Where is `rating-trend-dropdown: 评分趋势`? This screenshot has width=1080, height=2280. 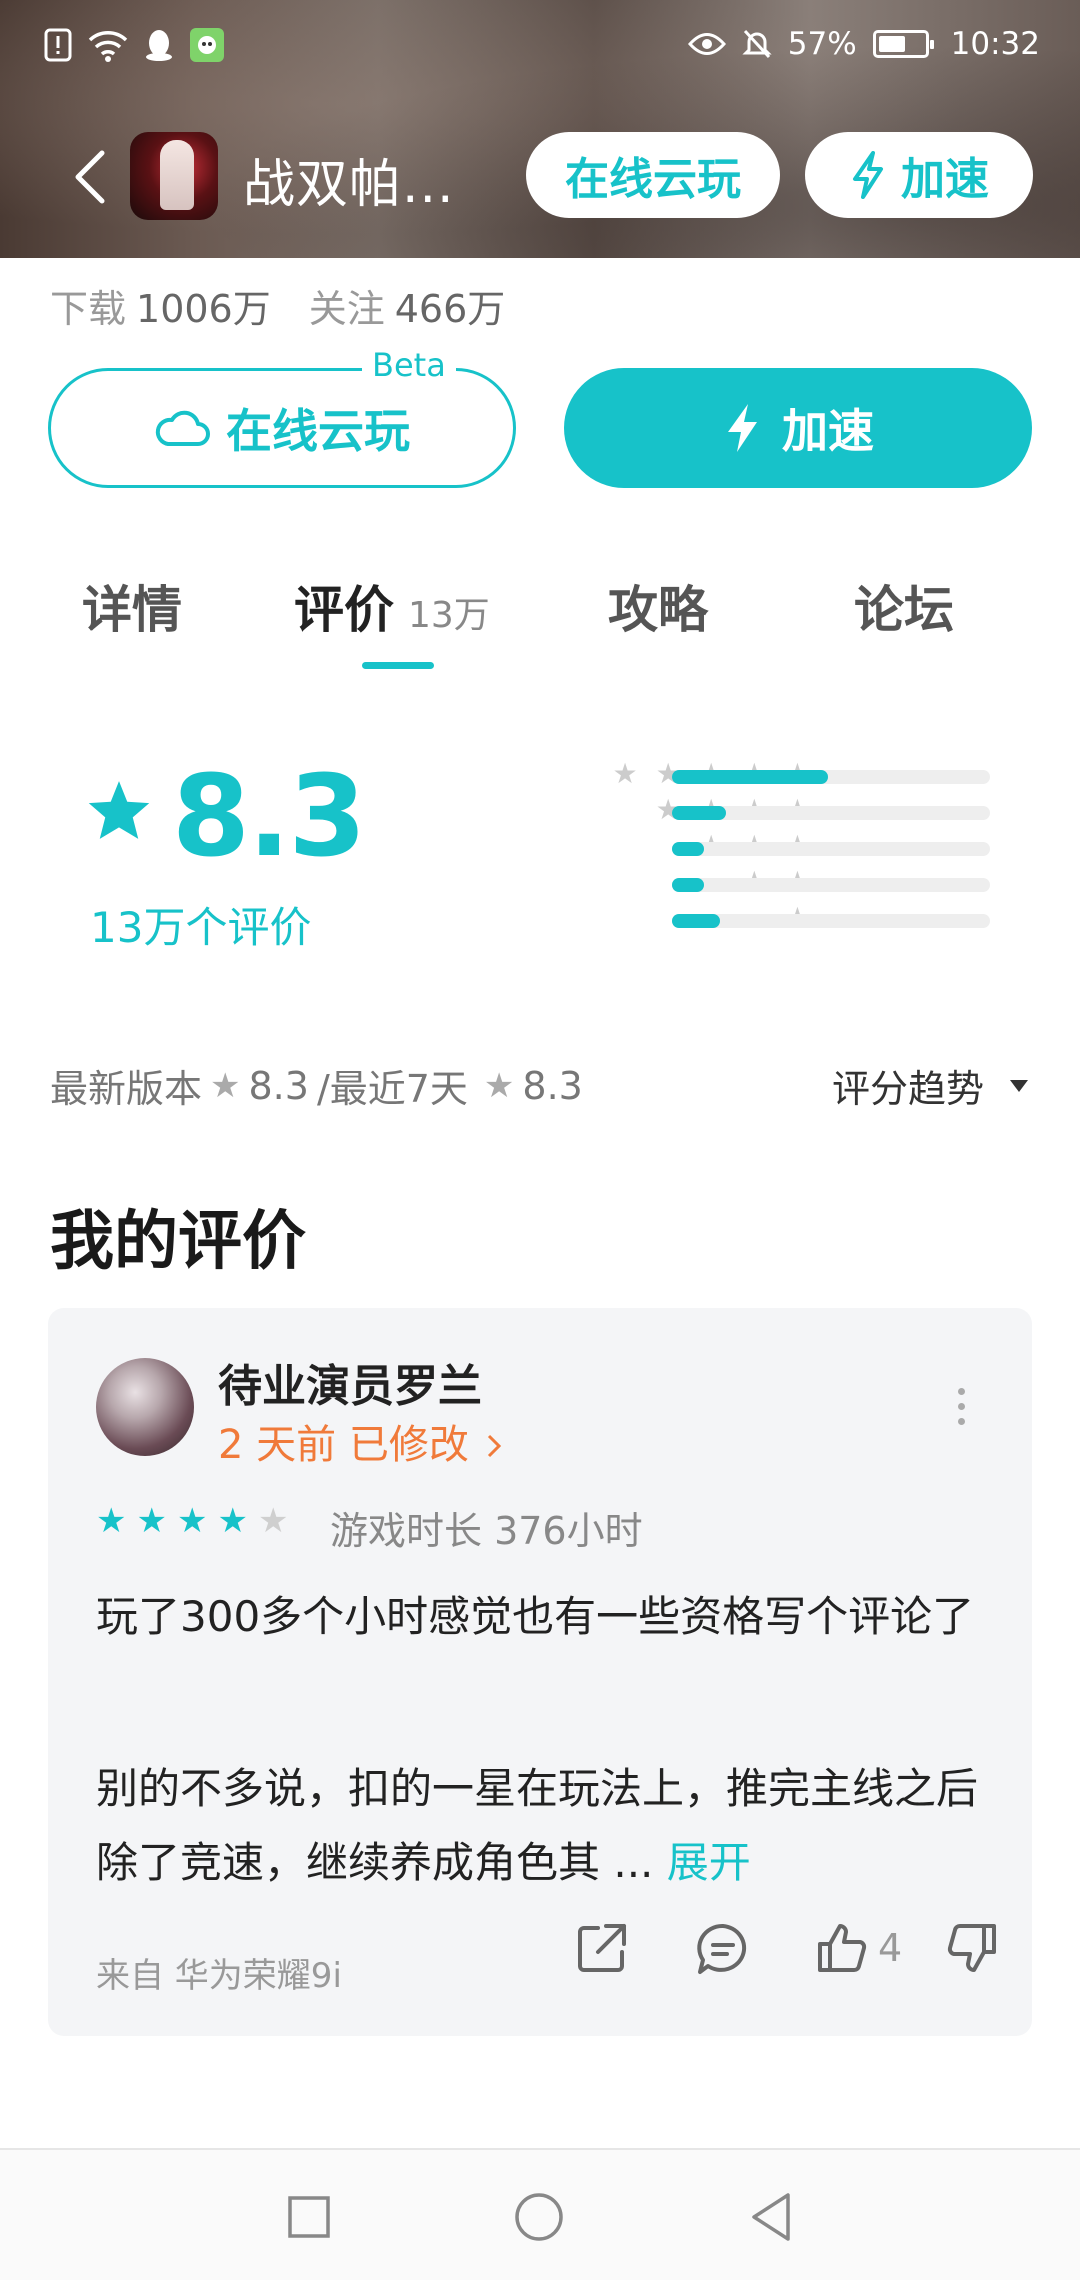 rating-trend-dropdown: 评分趋势 is located at coordinates (930, 1085).